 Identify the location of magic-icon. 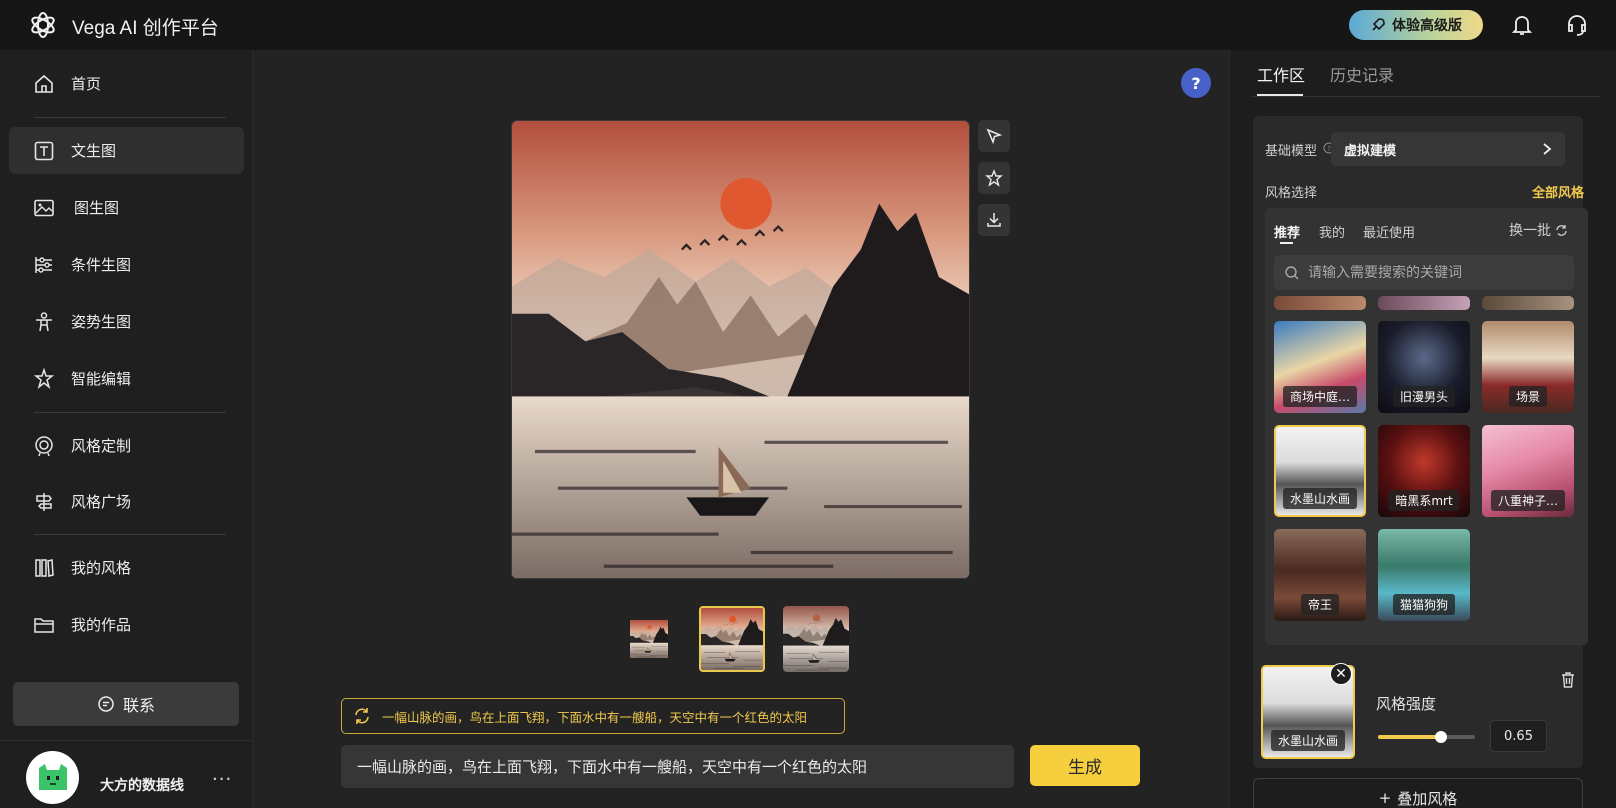
(44, 378).